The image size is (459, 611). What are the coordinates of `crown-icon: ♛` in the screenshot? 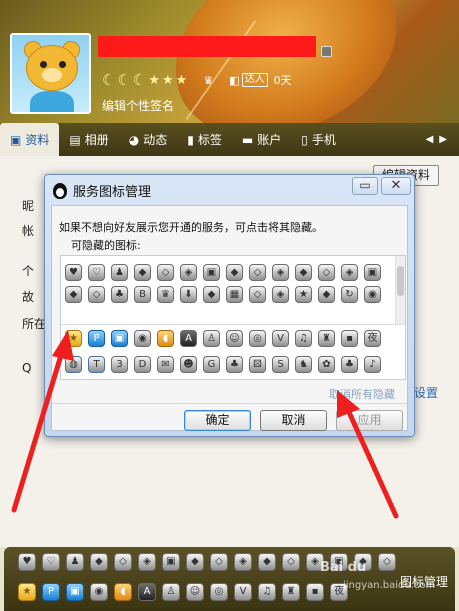 It's located at (165, 294).